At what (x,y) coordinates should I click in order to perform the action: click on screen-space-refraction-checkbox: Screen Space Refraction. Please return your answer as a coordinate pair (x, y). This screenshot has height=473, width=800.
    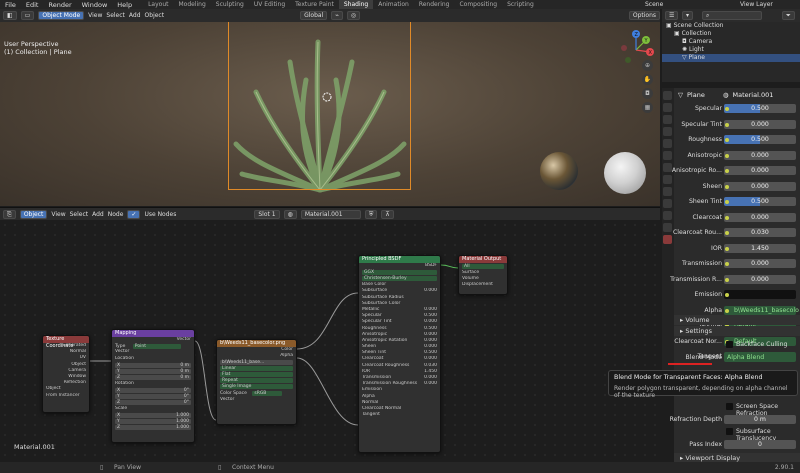
    Looking at the image, I should click on (737, 409).